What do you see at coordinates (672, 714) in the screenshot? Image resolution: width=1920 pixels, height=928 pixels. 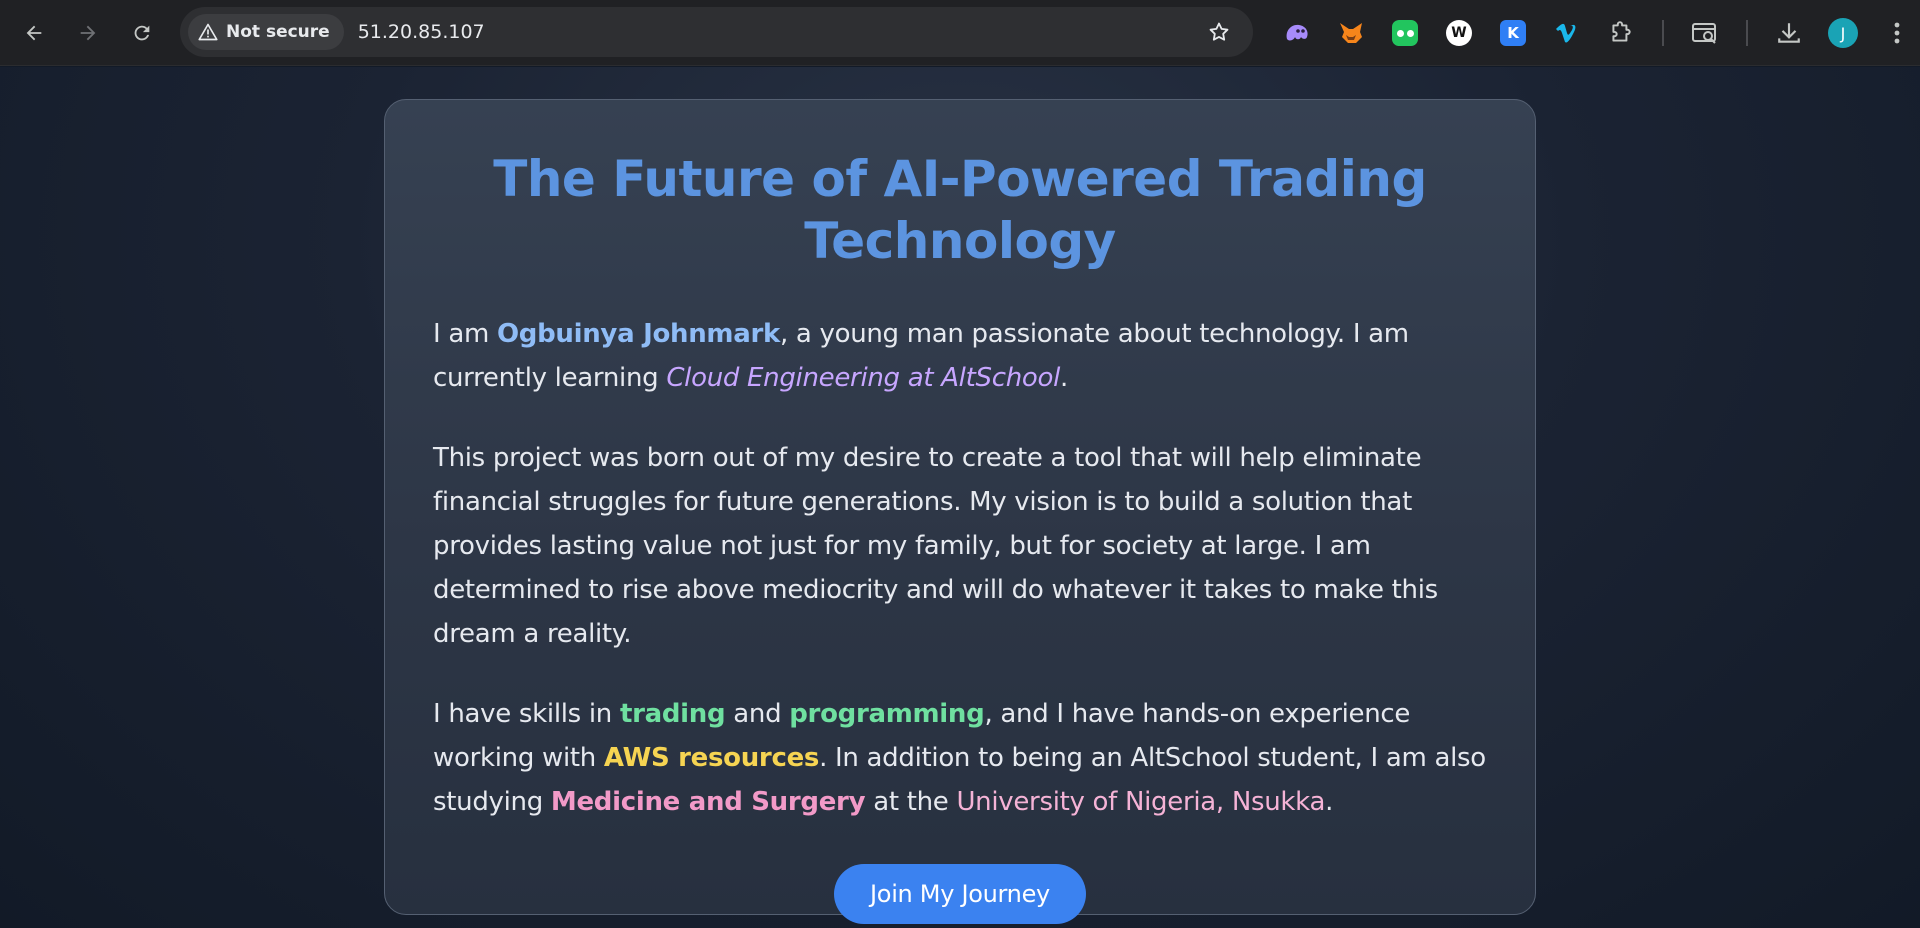 I see `skill-trading: trading` at bounding box center [672, 714].